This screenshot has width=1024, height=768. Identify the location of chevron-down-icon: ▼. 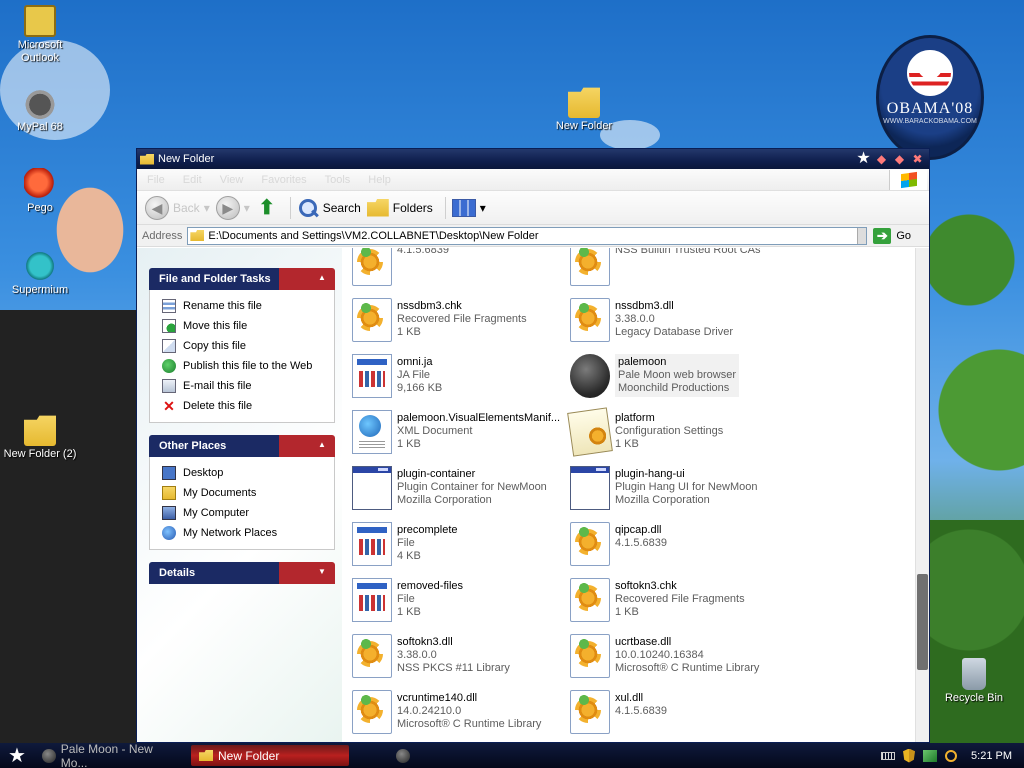
(322, 572).